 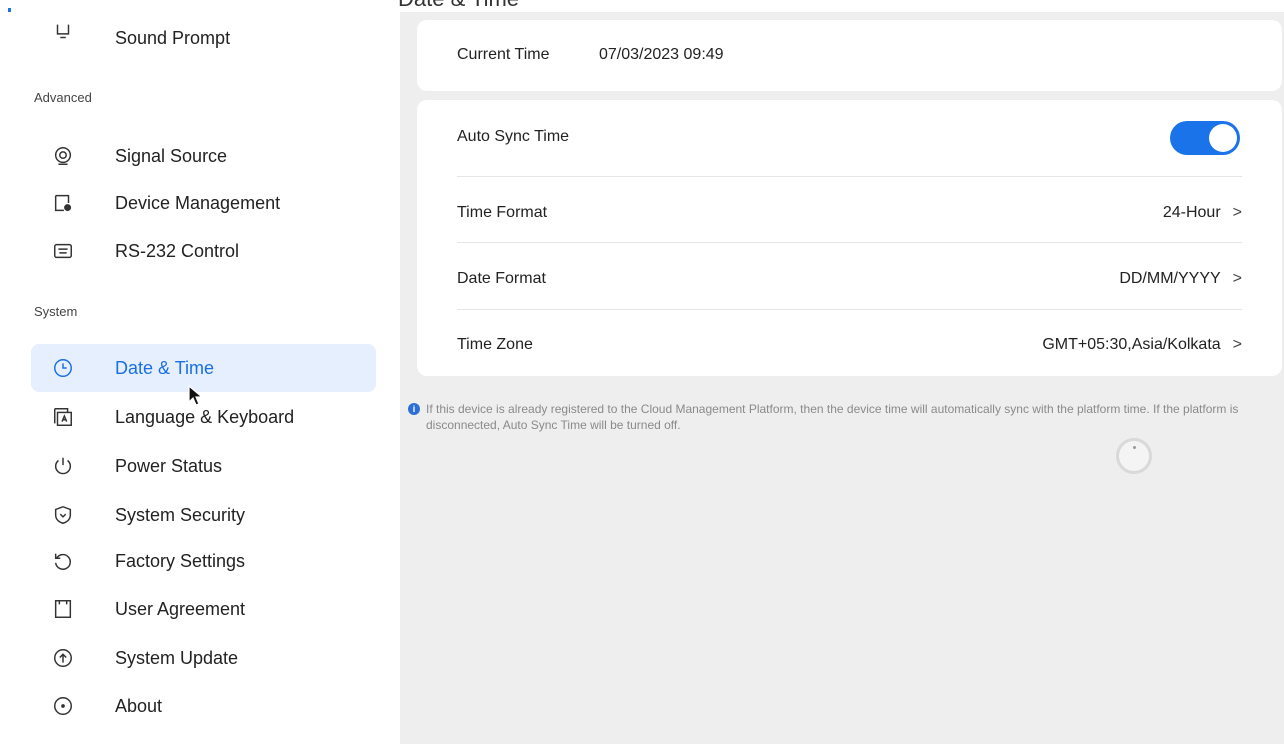 What do you see at coordinates (458, 6) in the screenshot?
I see `page-heading-clipped: Date & Time` at bounding box center [458, 6].